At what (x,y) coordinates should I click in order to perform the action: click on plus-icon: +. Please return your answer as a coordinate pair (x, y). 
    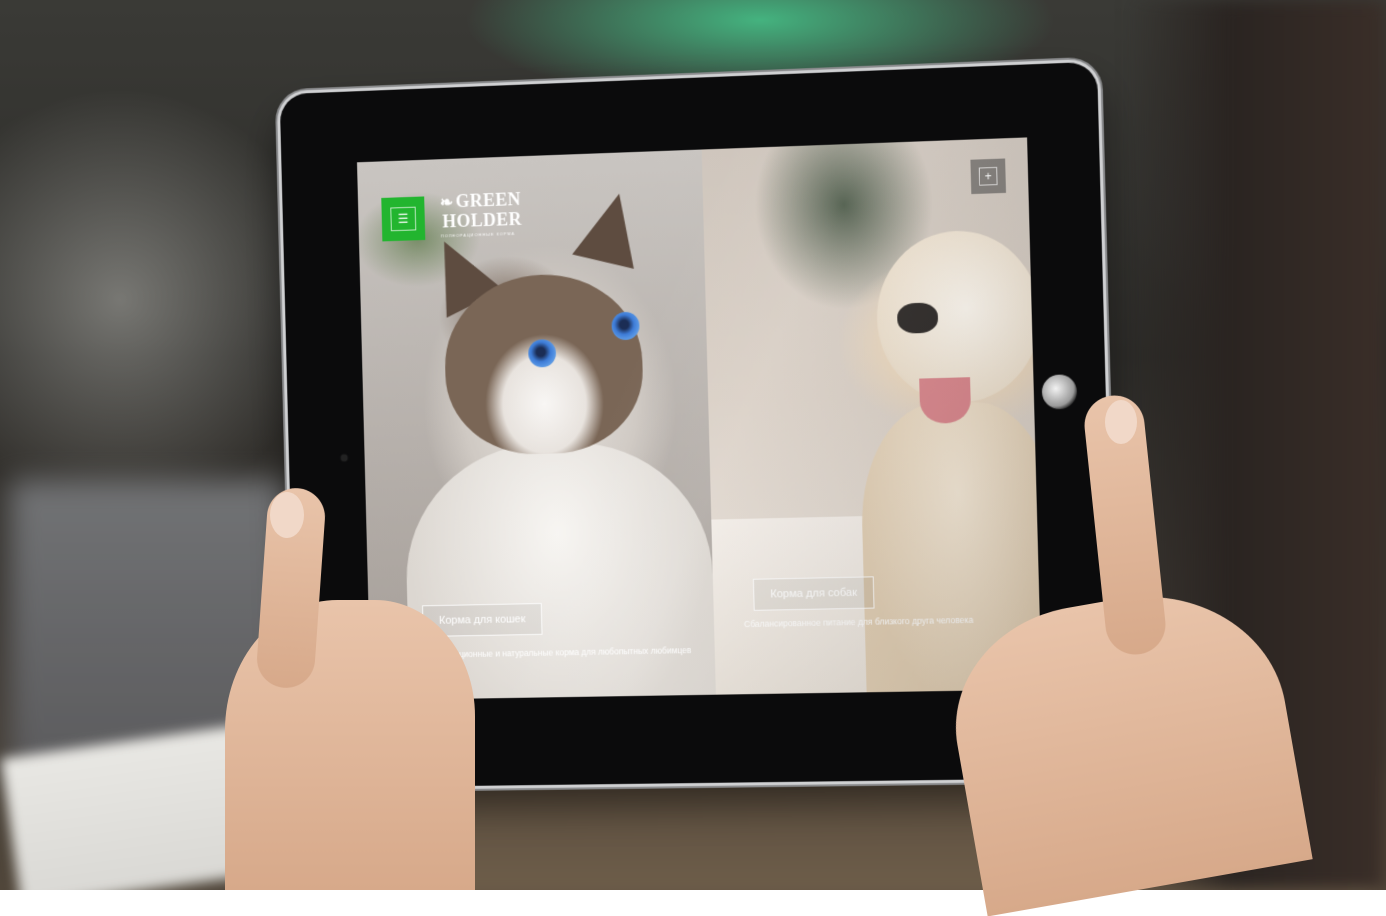
    Looking at the image, I should click on (988, 176).